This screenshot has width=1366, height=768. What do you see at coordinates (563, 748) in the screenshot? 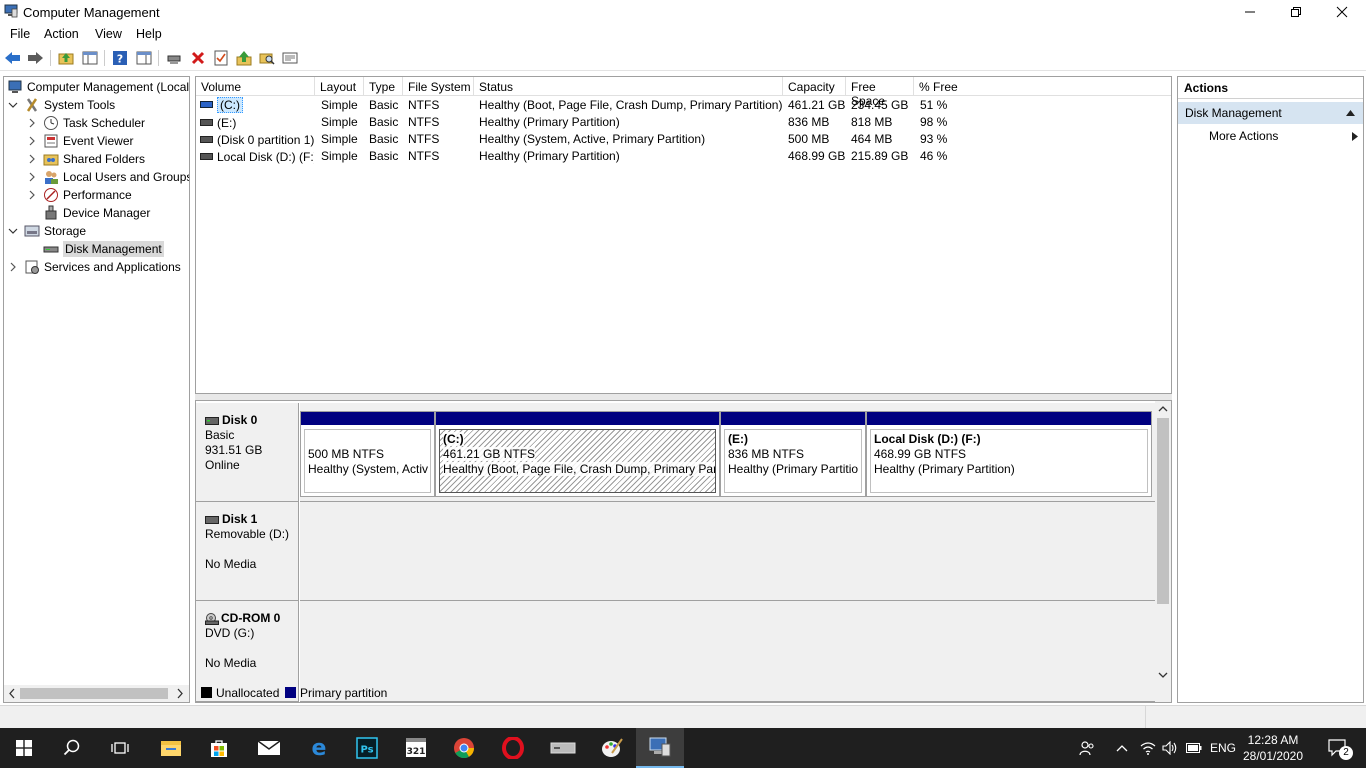
I see `drive-app-button` at bounding box center [563, 748].